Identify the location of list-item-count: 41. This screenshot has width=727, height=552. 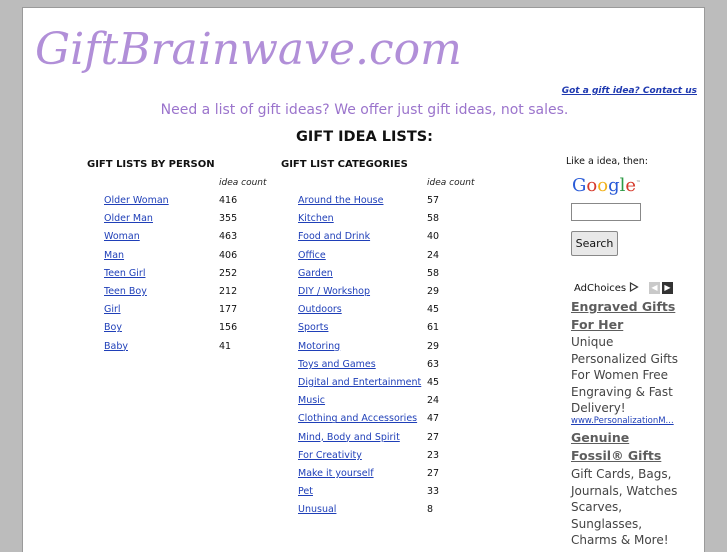
(225, 346).